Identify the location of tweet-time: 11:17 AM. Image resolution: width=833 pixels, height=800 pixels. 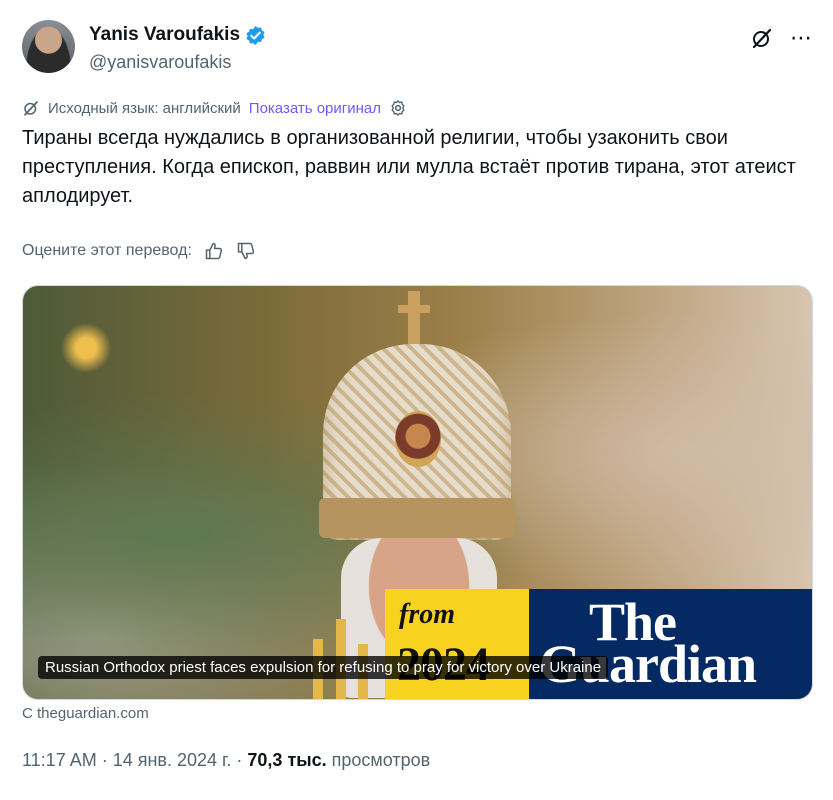
(59, 760).